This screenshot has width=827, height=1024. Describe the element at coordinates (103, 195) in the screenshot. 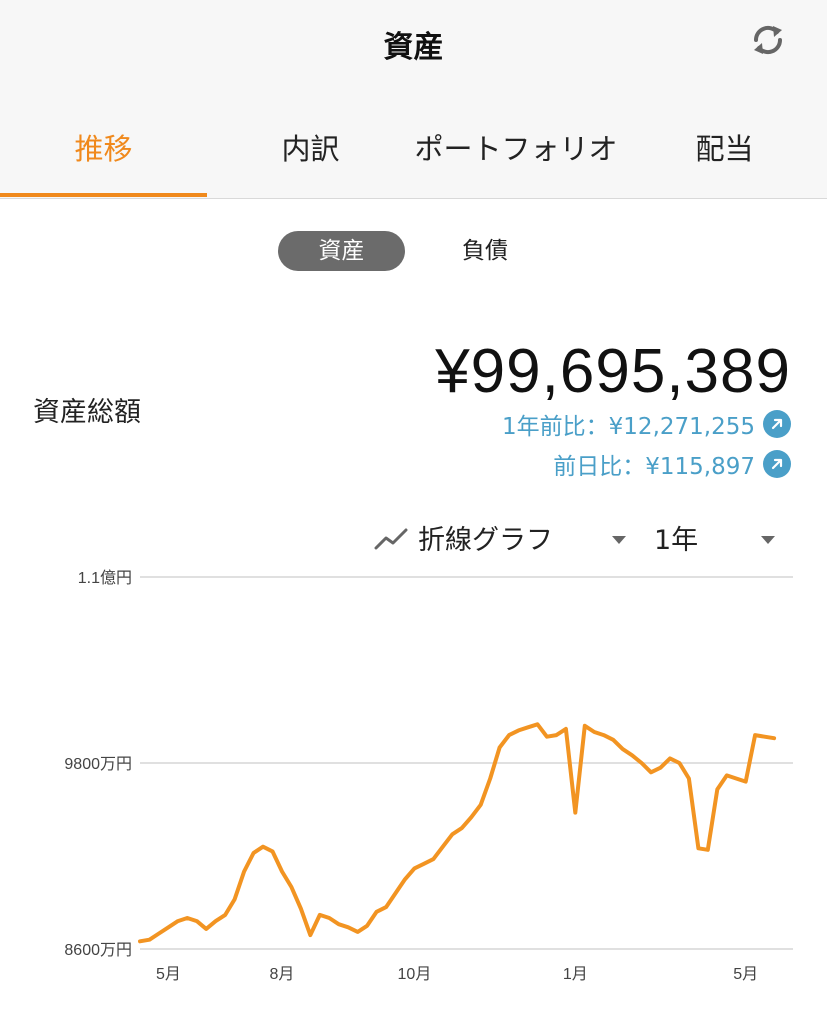

I see `active-tab-indicator` at that location.